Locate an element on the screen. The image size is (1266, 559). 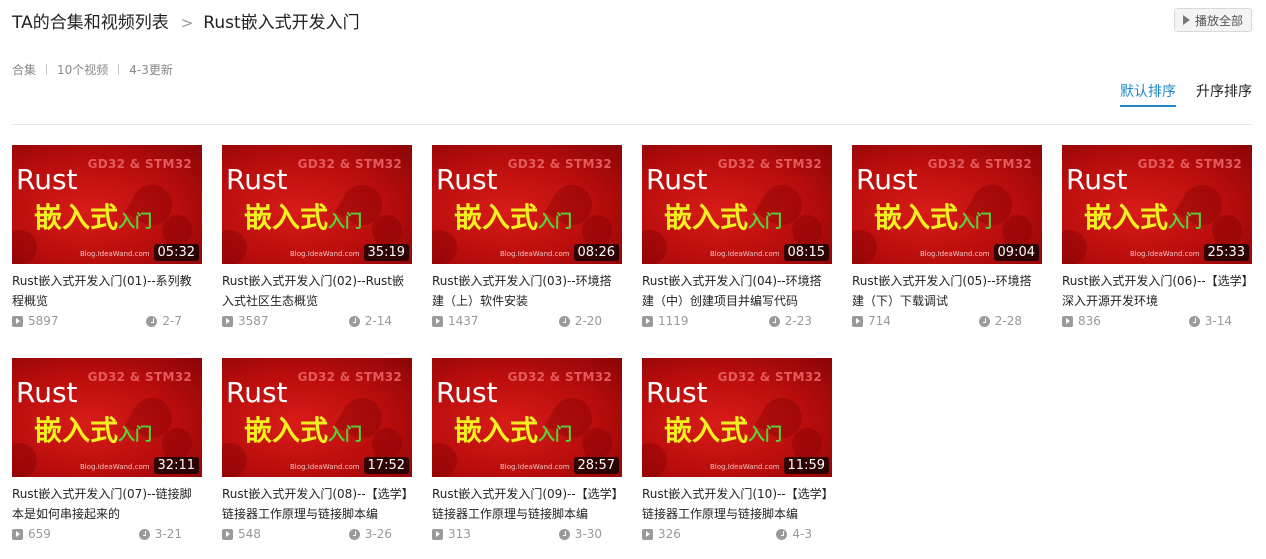
video-title: Rust嵌入式开发入门(09)--【选学】链接器工作原理与链接脚本编 is located at coordinates (527, 504).